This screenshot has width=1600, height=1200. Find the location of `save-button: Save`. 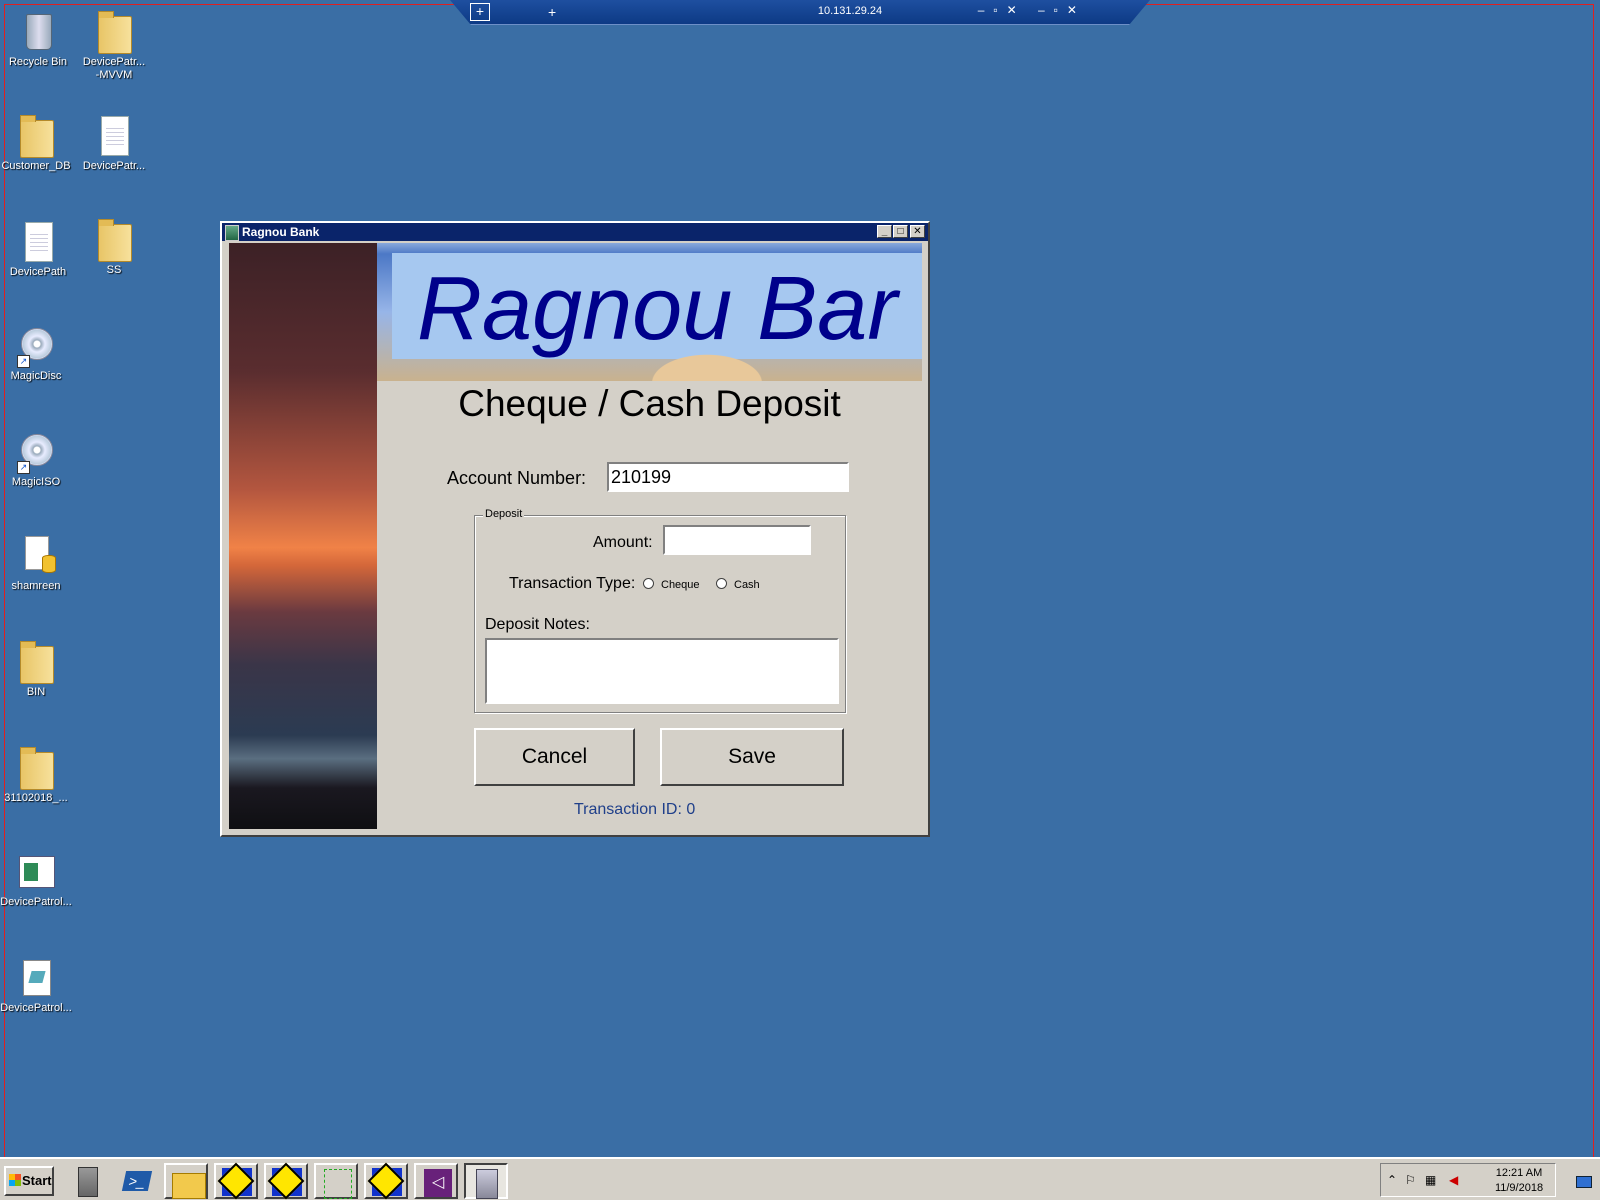

save-button: Save is located at coordinates (752, 757).